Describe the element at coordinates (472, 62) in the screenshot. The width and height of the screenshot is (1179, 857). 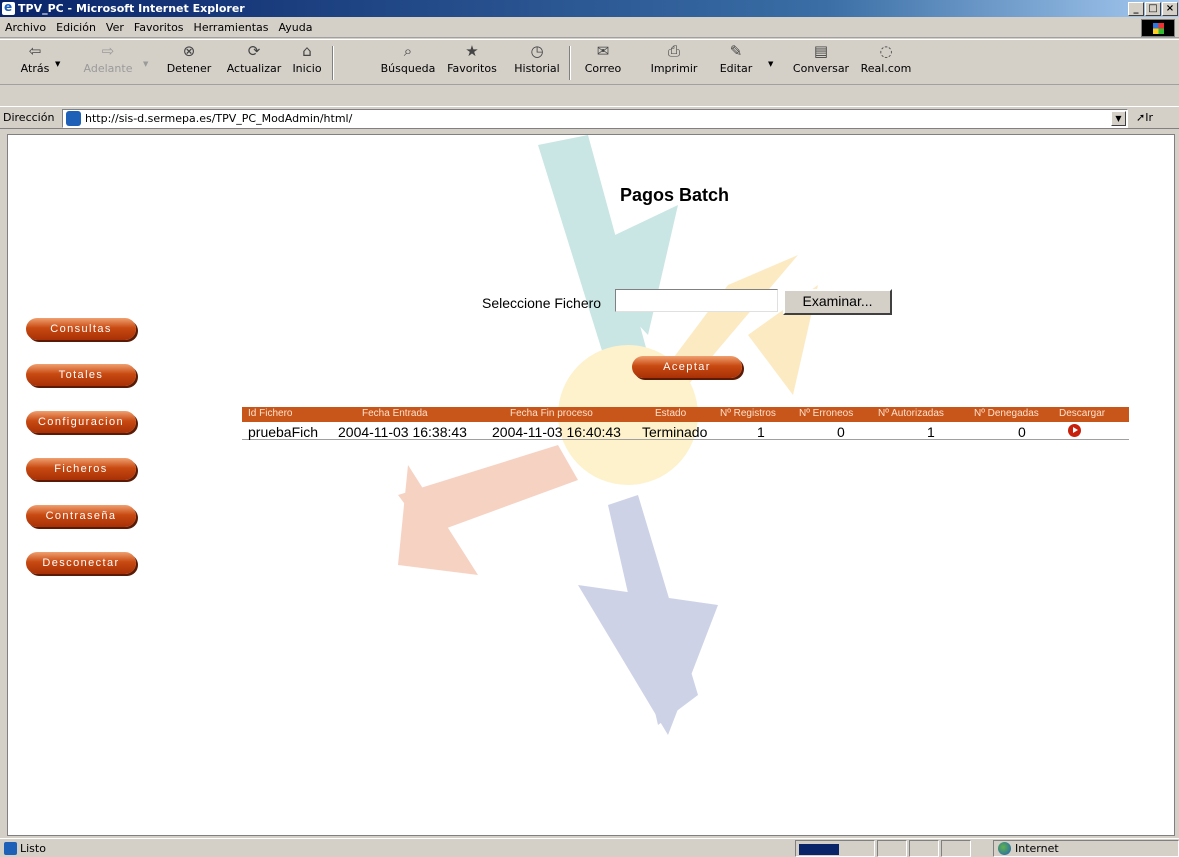
I see `favorites-button: ★ Favoritos` at that location.